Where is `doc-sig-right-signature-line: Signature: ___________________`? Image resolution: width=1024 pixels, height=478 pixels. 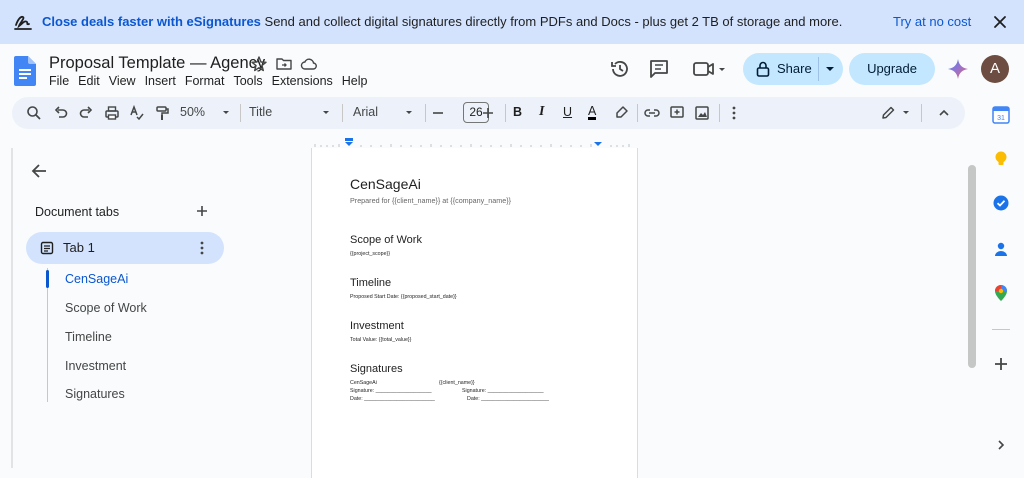 doc-sig-right-signature-line: Signature: ___________________ is located at coordinates (503, 391).